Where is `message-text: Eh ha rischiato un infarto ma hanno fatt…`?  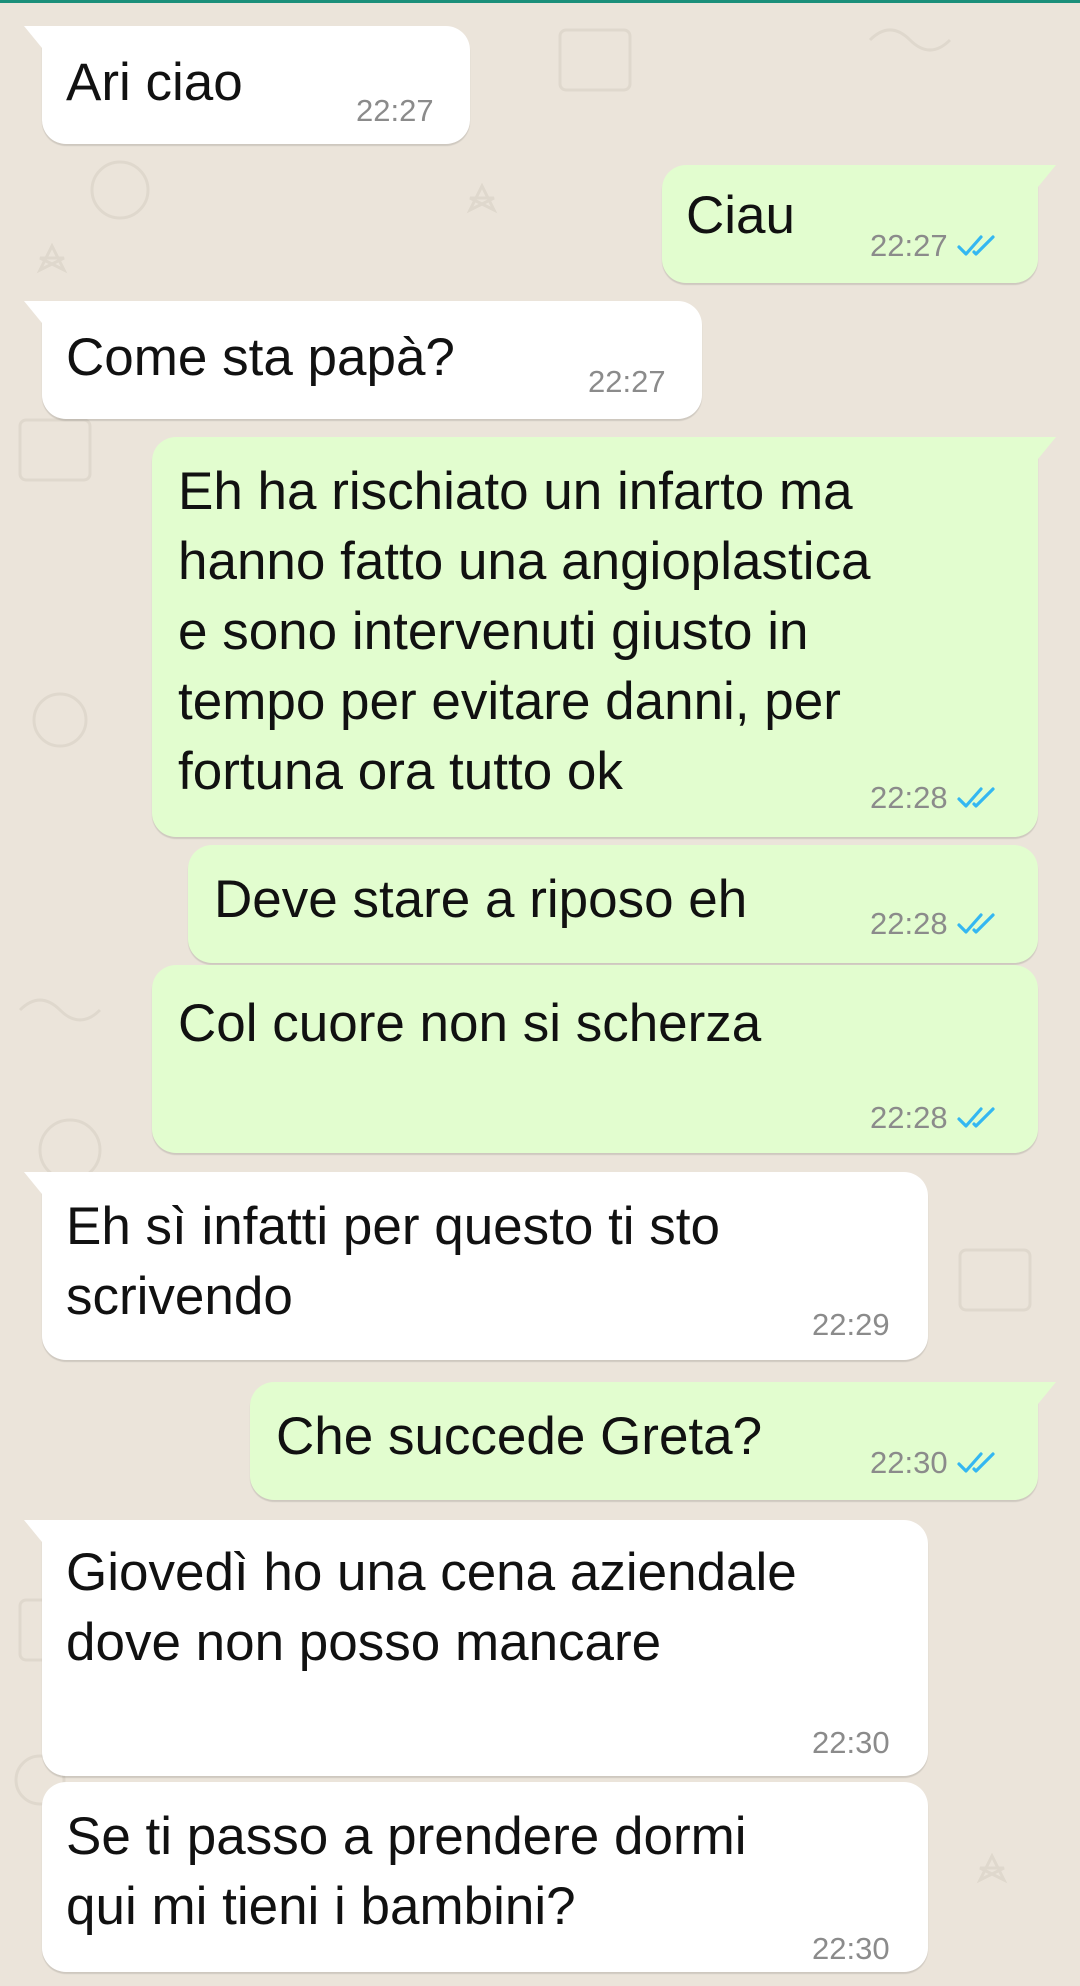
message-text: Eh ha rischiato un infarto ma hanno fatt… is located at coordinates (524, 631).